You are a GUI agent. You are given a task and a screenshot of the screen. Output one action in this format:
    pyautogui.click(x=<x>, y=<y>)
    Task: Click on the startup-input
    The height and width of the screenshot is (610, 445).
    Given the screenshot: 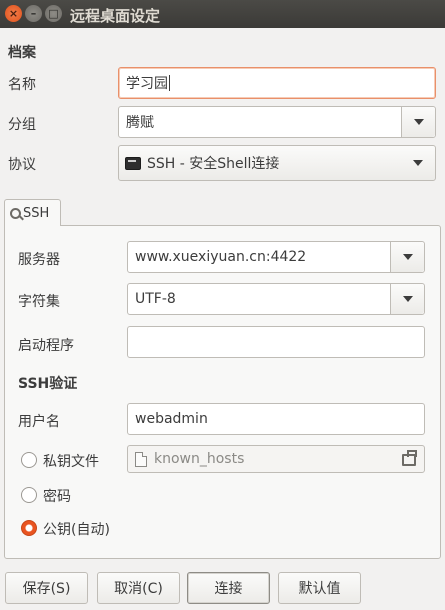 What is the action you would take?
    pyautogui.click(x=276, y=342)
    